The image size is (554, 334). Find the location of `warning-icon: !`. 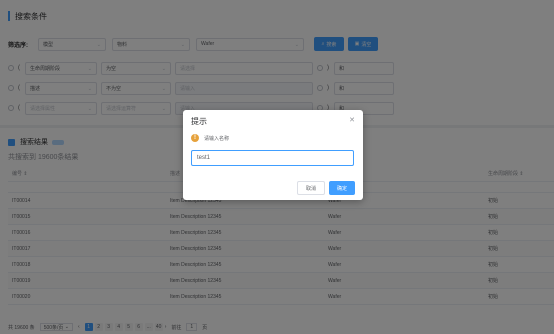

warning-icon: ! is located at coordinates (195, 138).